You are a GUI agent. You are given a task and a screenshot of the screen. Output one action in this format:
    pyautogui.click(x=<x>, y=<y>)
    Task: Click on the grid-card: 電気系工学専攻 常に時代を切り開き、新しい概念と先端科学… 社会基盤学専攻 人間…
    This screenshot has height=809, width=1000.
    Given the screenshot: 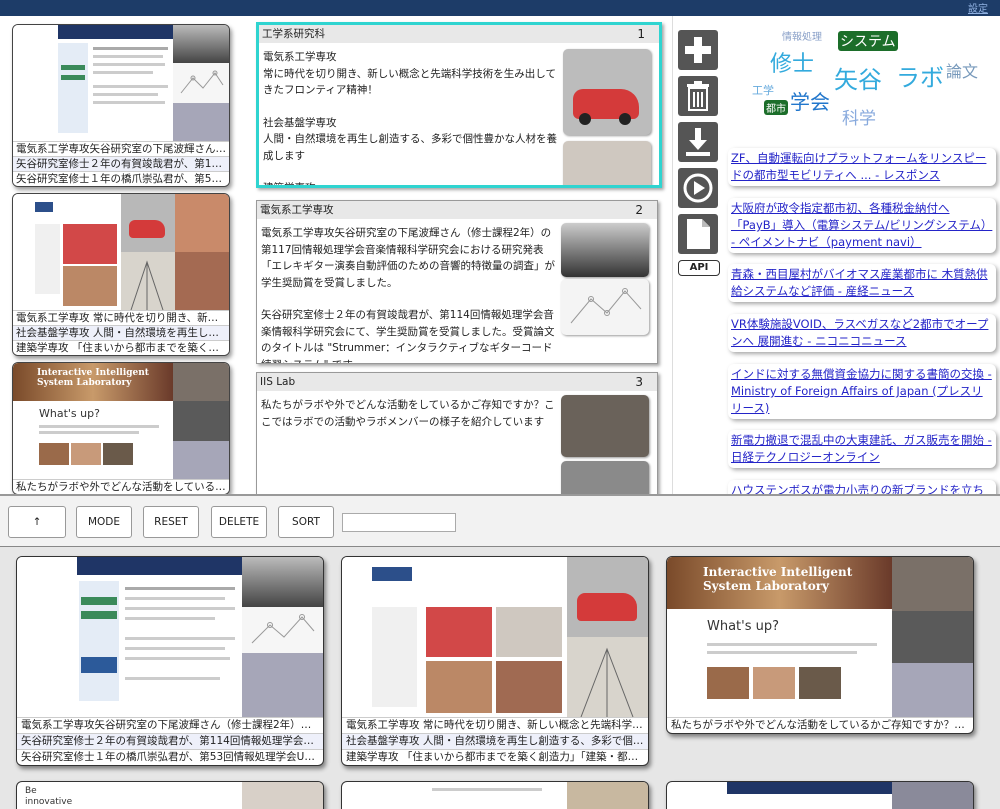 What is the action you would take?
    pyautogui.click(x=495, y=661)
    